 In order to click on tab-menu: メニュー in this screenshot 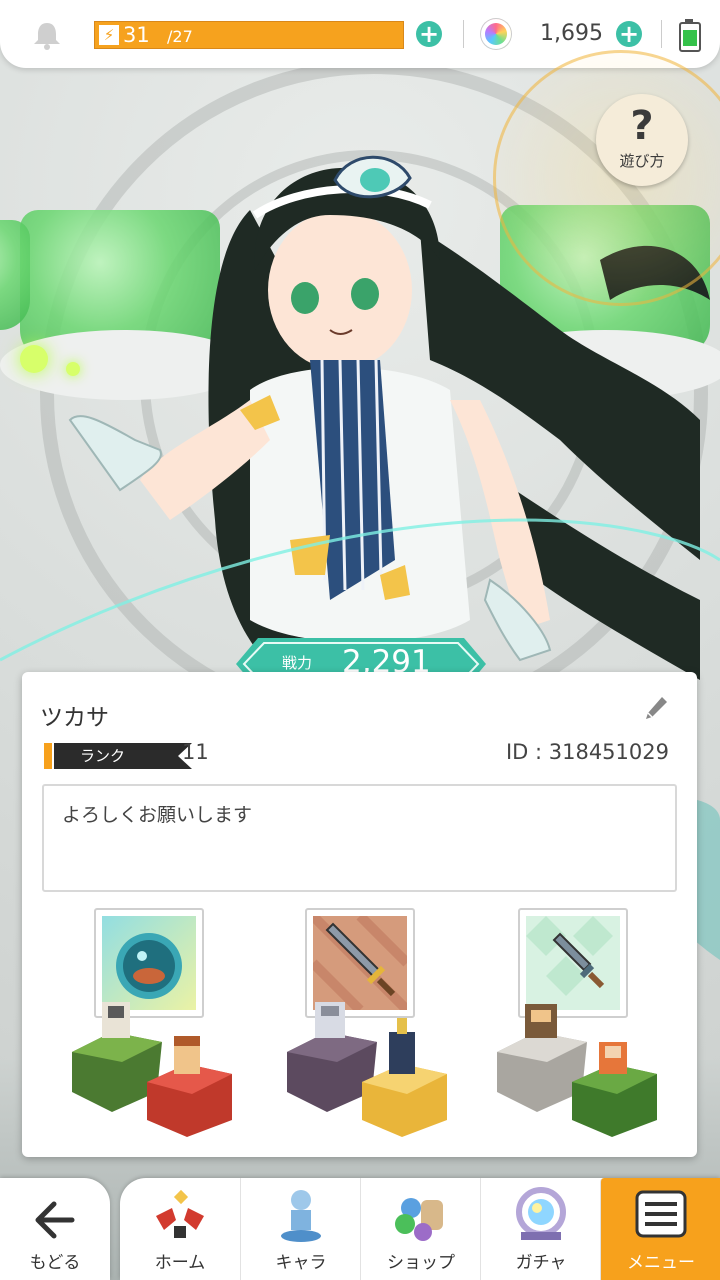, I will do `click(660, 1229)`.